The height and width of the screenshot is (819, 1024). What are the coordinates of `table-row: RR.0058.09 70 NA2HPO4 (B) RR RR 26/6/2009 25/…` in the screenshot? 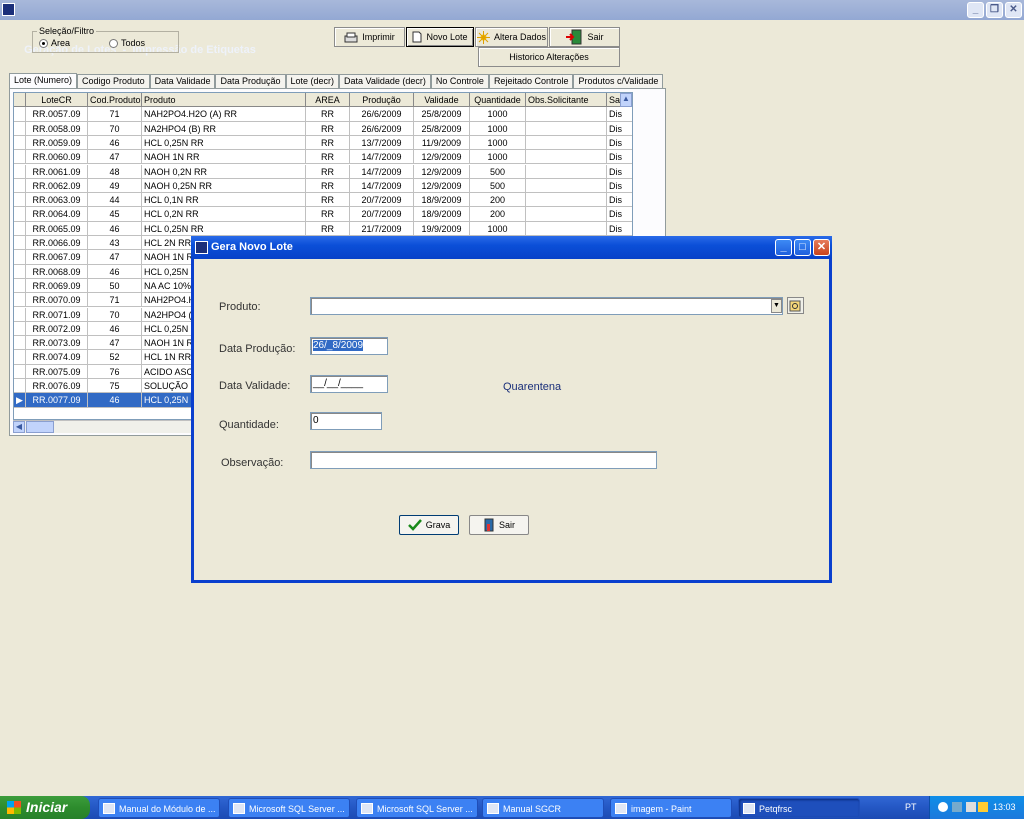 It's located at (323, 128).